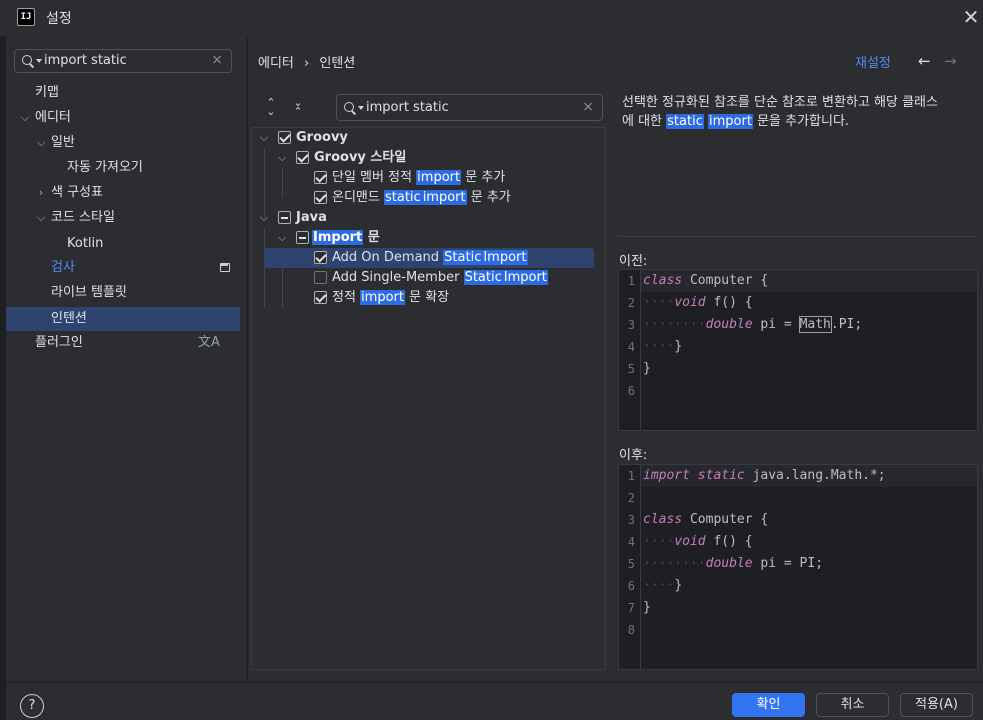 This screenshot has width=983, height=720. I want to click on tree-row-expand-static-import: 정적 import 문 확장, so click(428, 298).